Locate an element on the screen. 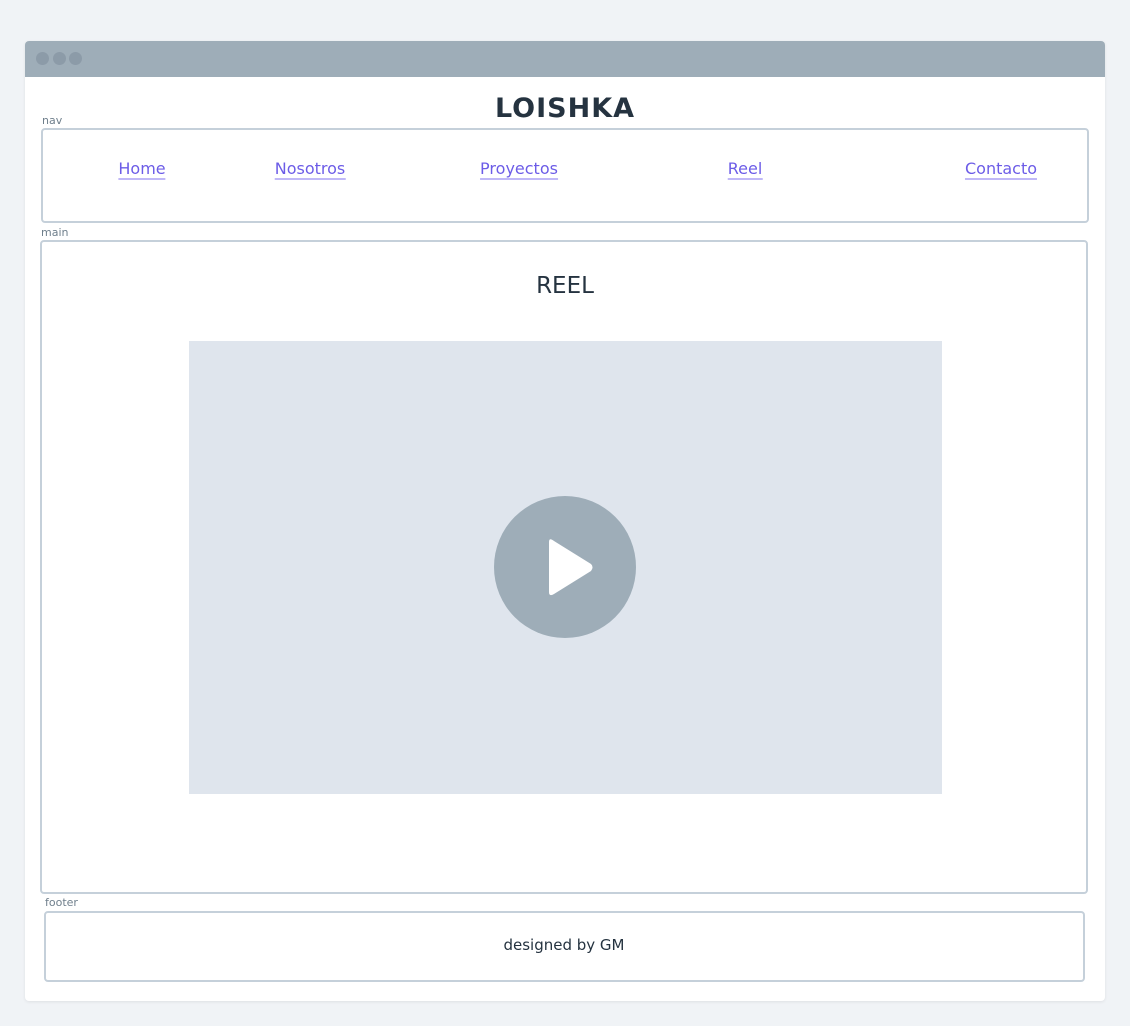 The height and width of the screenshot is (1026, 1130). footer-credit: designed by GM is located at coordinates (564, 945).